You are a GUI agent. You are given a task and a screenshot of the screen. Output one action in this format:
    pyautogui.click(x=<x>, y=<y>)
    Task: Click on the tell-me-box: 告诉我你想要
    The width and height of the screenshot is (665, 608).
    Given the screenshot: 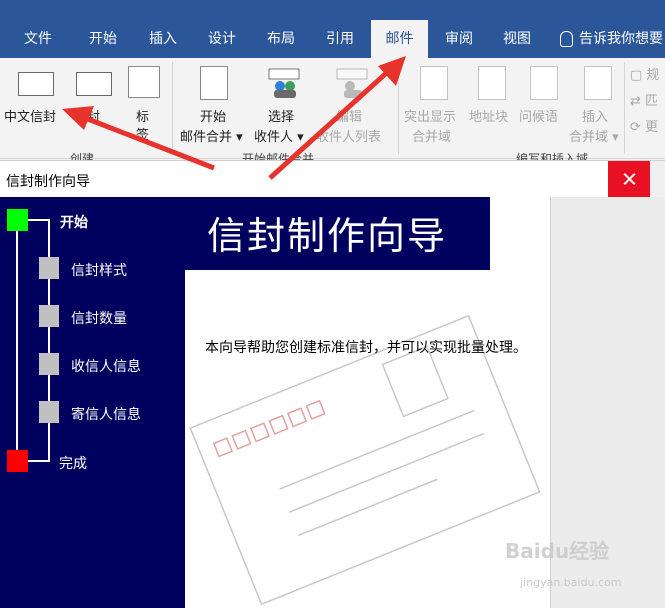 What is the action you would take?
    pyautogui.click(x=611, y=39)
    